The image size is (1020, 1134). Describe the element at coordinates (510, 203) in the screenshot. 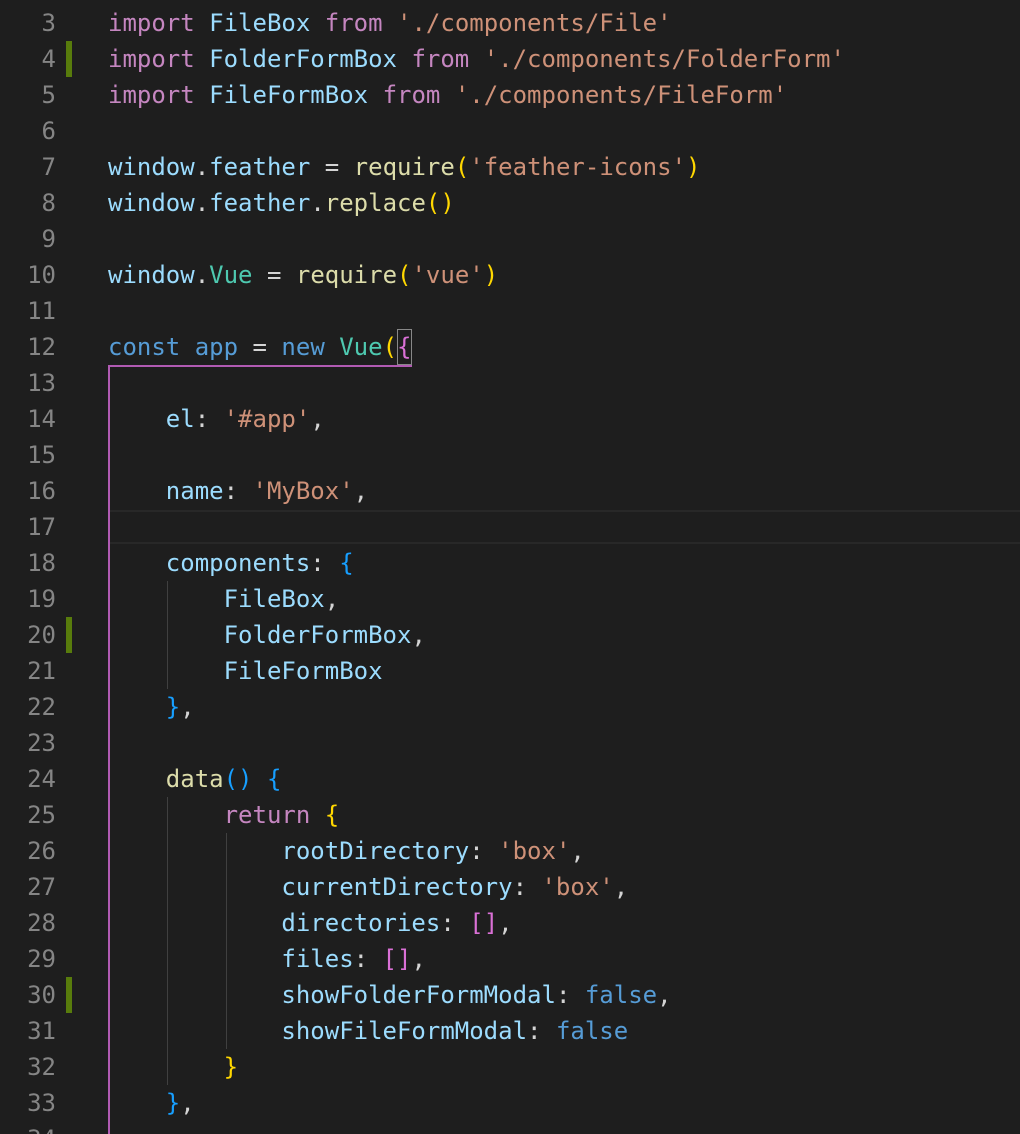

I see `code-line: 8 window.feather.replace()` at that location.